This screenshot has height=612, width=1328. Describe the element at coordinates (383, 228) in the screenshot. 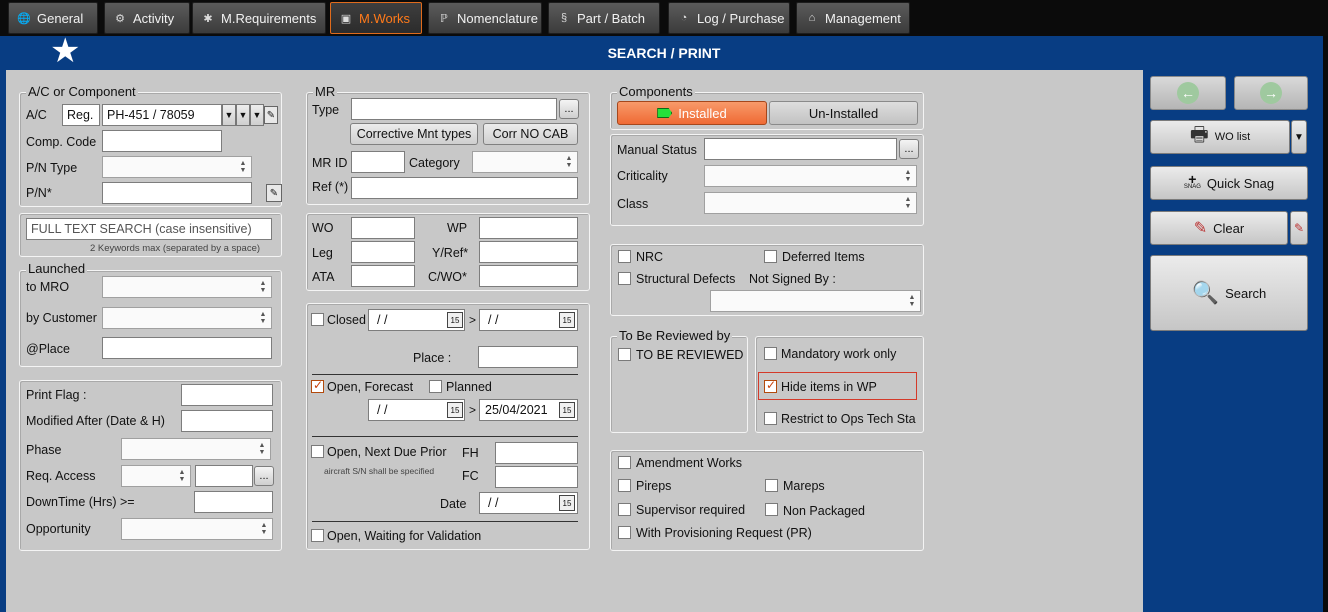

I see `wo-field` at that location.